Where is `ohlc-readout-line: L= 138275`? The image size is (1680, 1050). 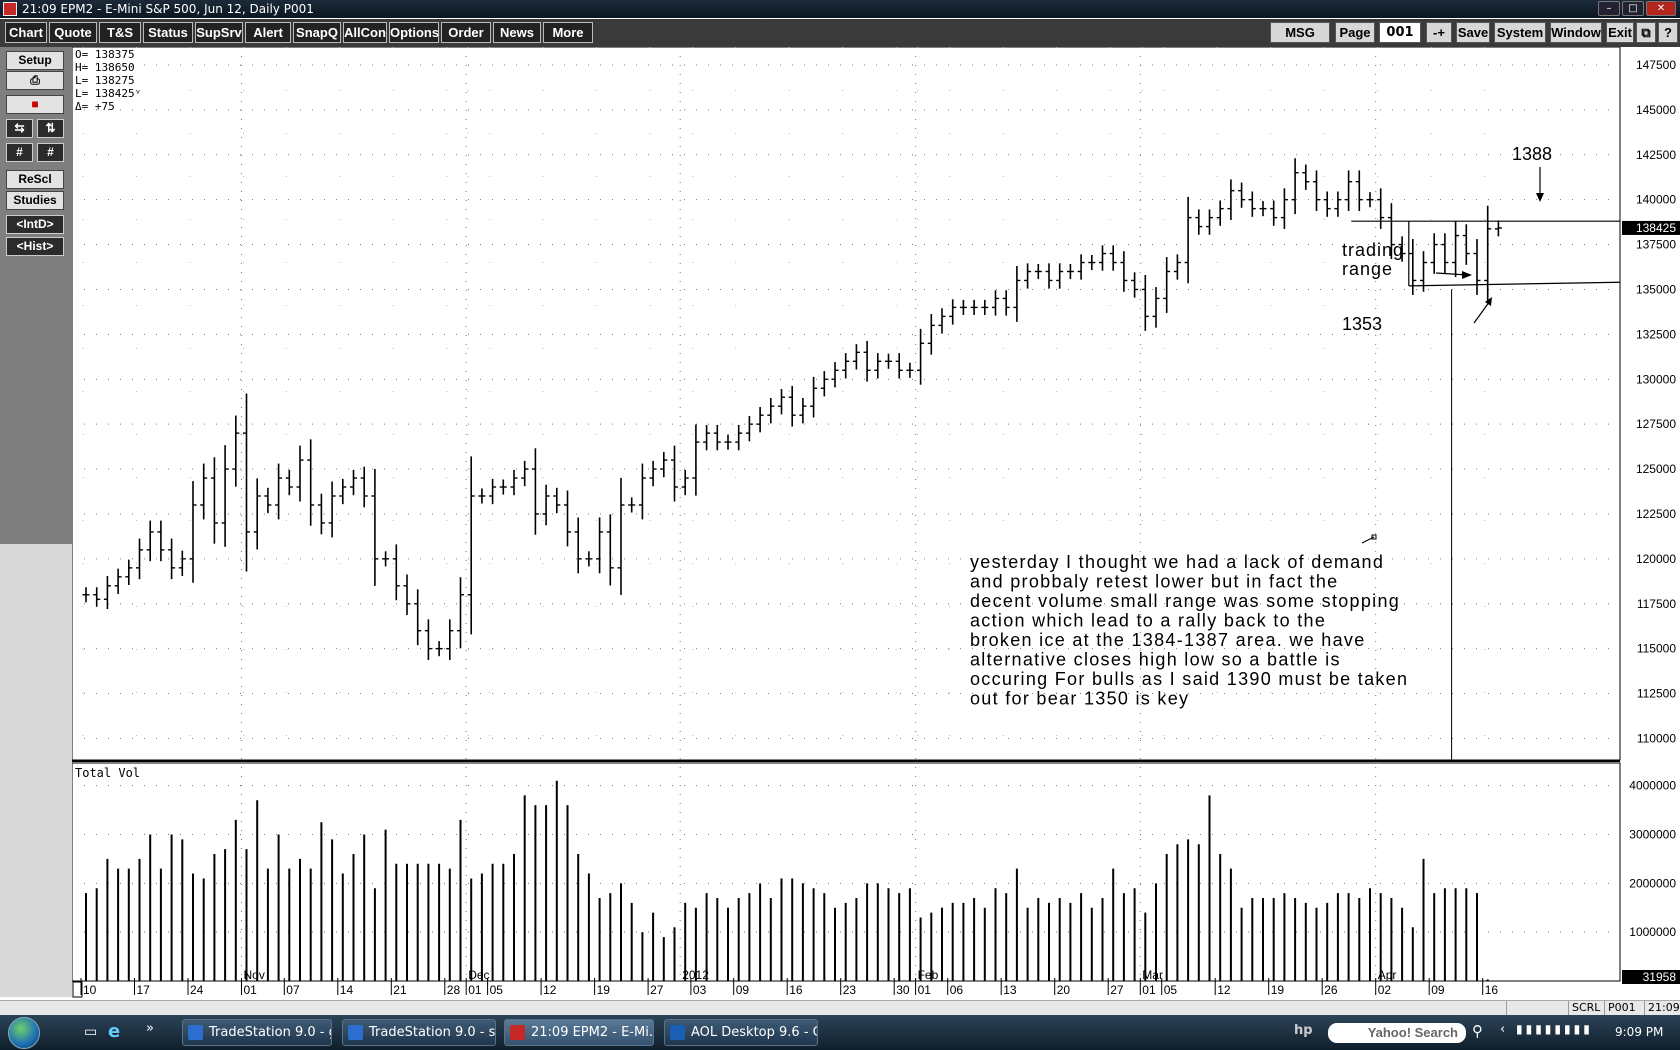 ohlc-readout-line: L= 138275 is located at coordinates (105, 80).